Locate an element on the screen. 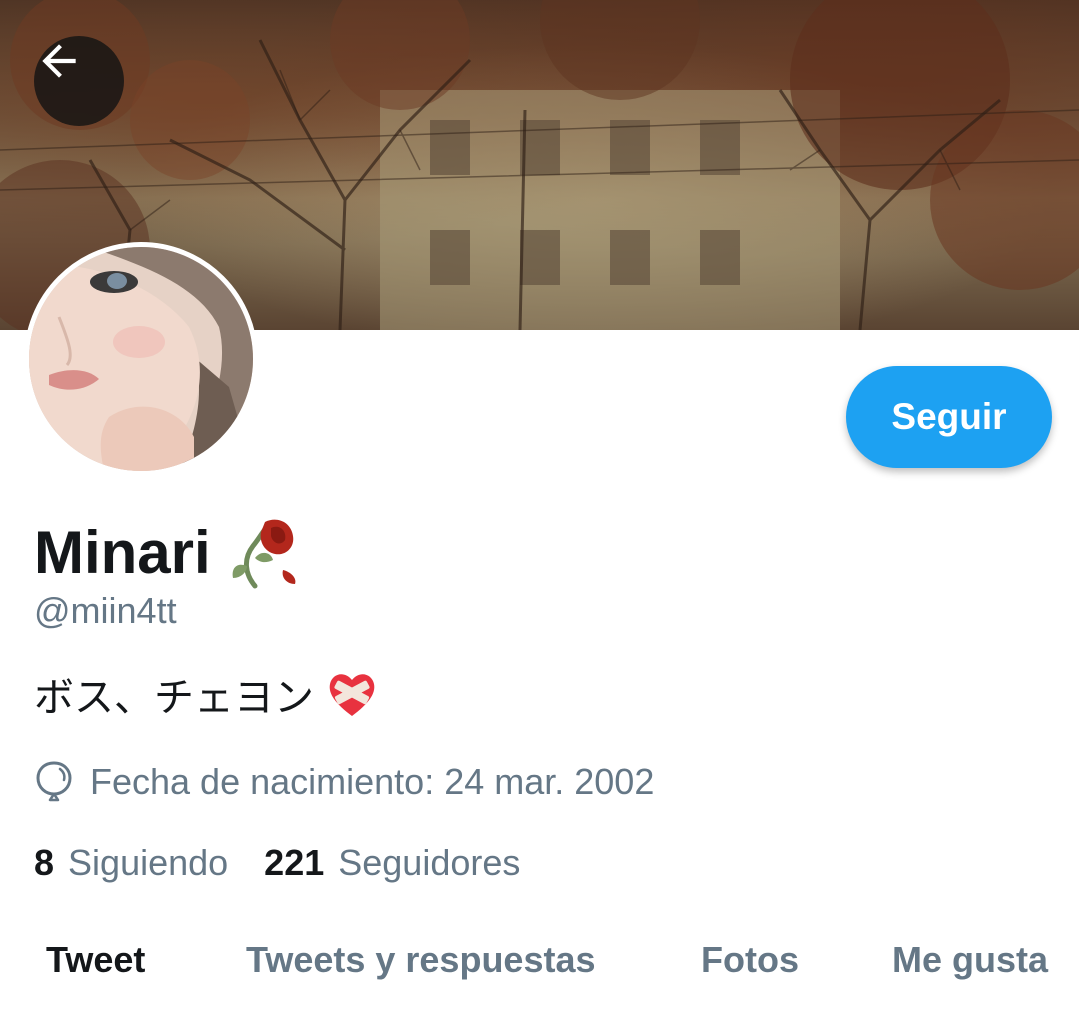 The image size is (1079, 1013). display-name-text: Minari is located at coordinates (122, 552).